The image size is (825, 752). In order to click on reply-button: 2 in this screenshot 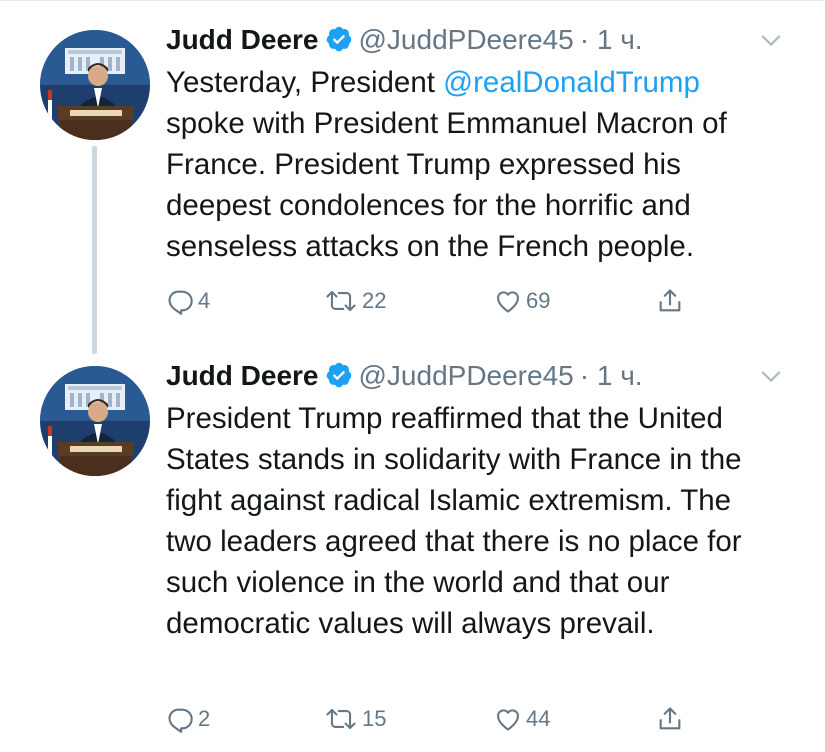, I will do `click(188, 719)`.